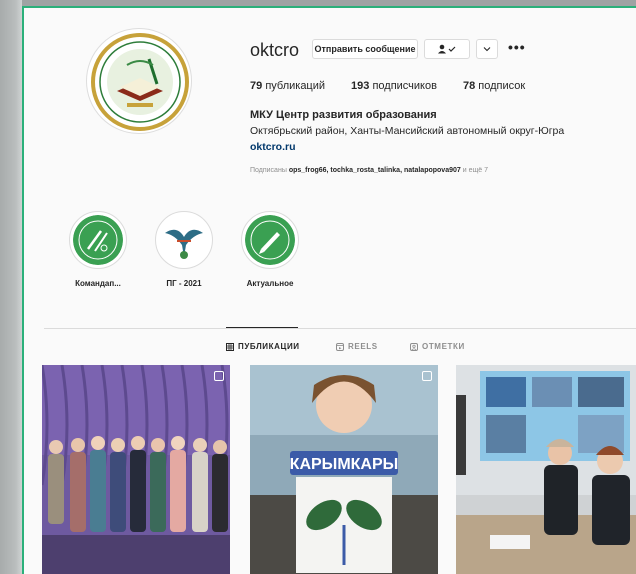 The image size is (636, 574). Describe the element at coordinates (268, 170) in the screenshot. I see `followed-by-prefix: Подписаны` at that location.